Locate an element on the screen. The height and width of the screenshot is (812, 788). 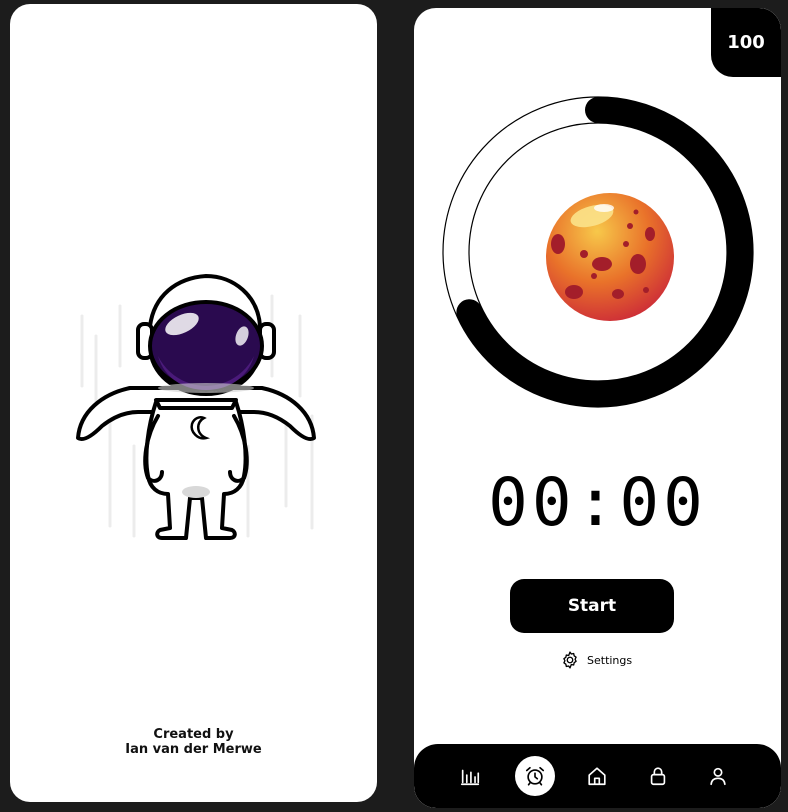
start-button: Start is located at coordinates (592, 606).